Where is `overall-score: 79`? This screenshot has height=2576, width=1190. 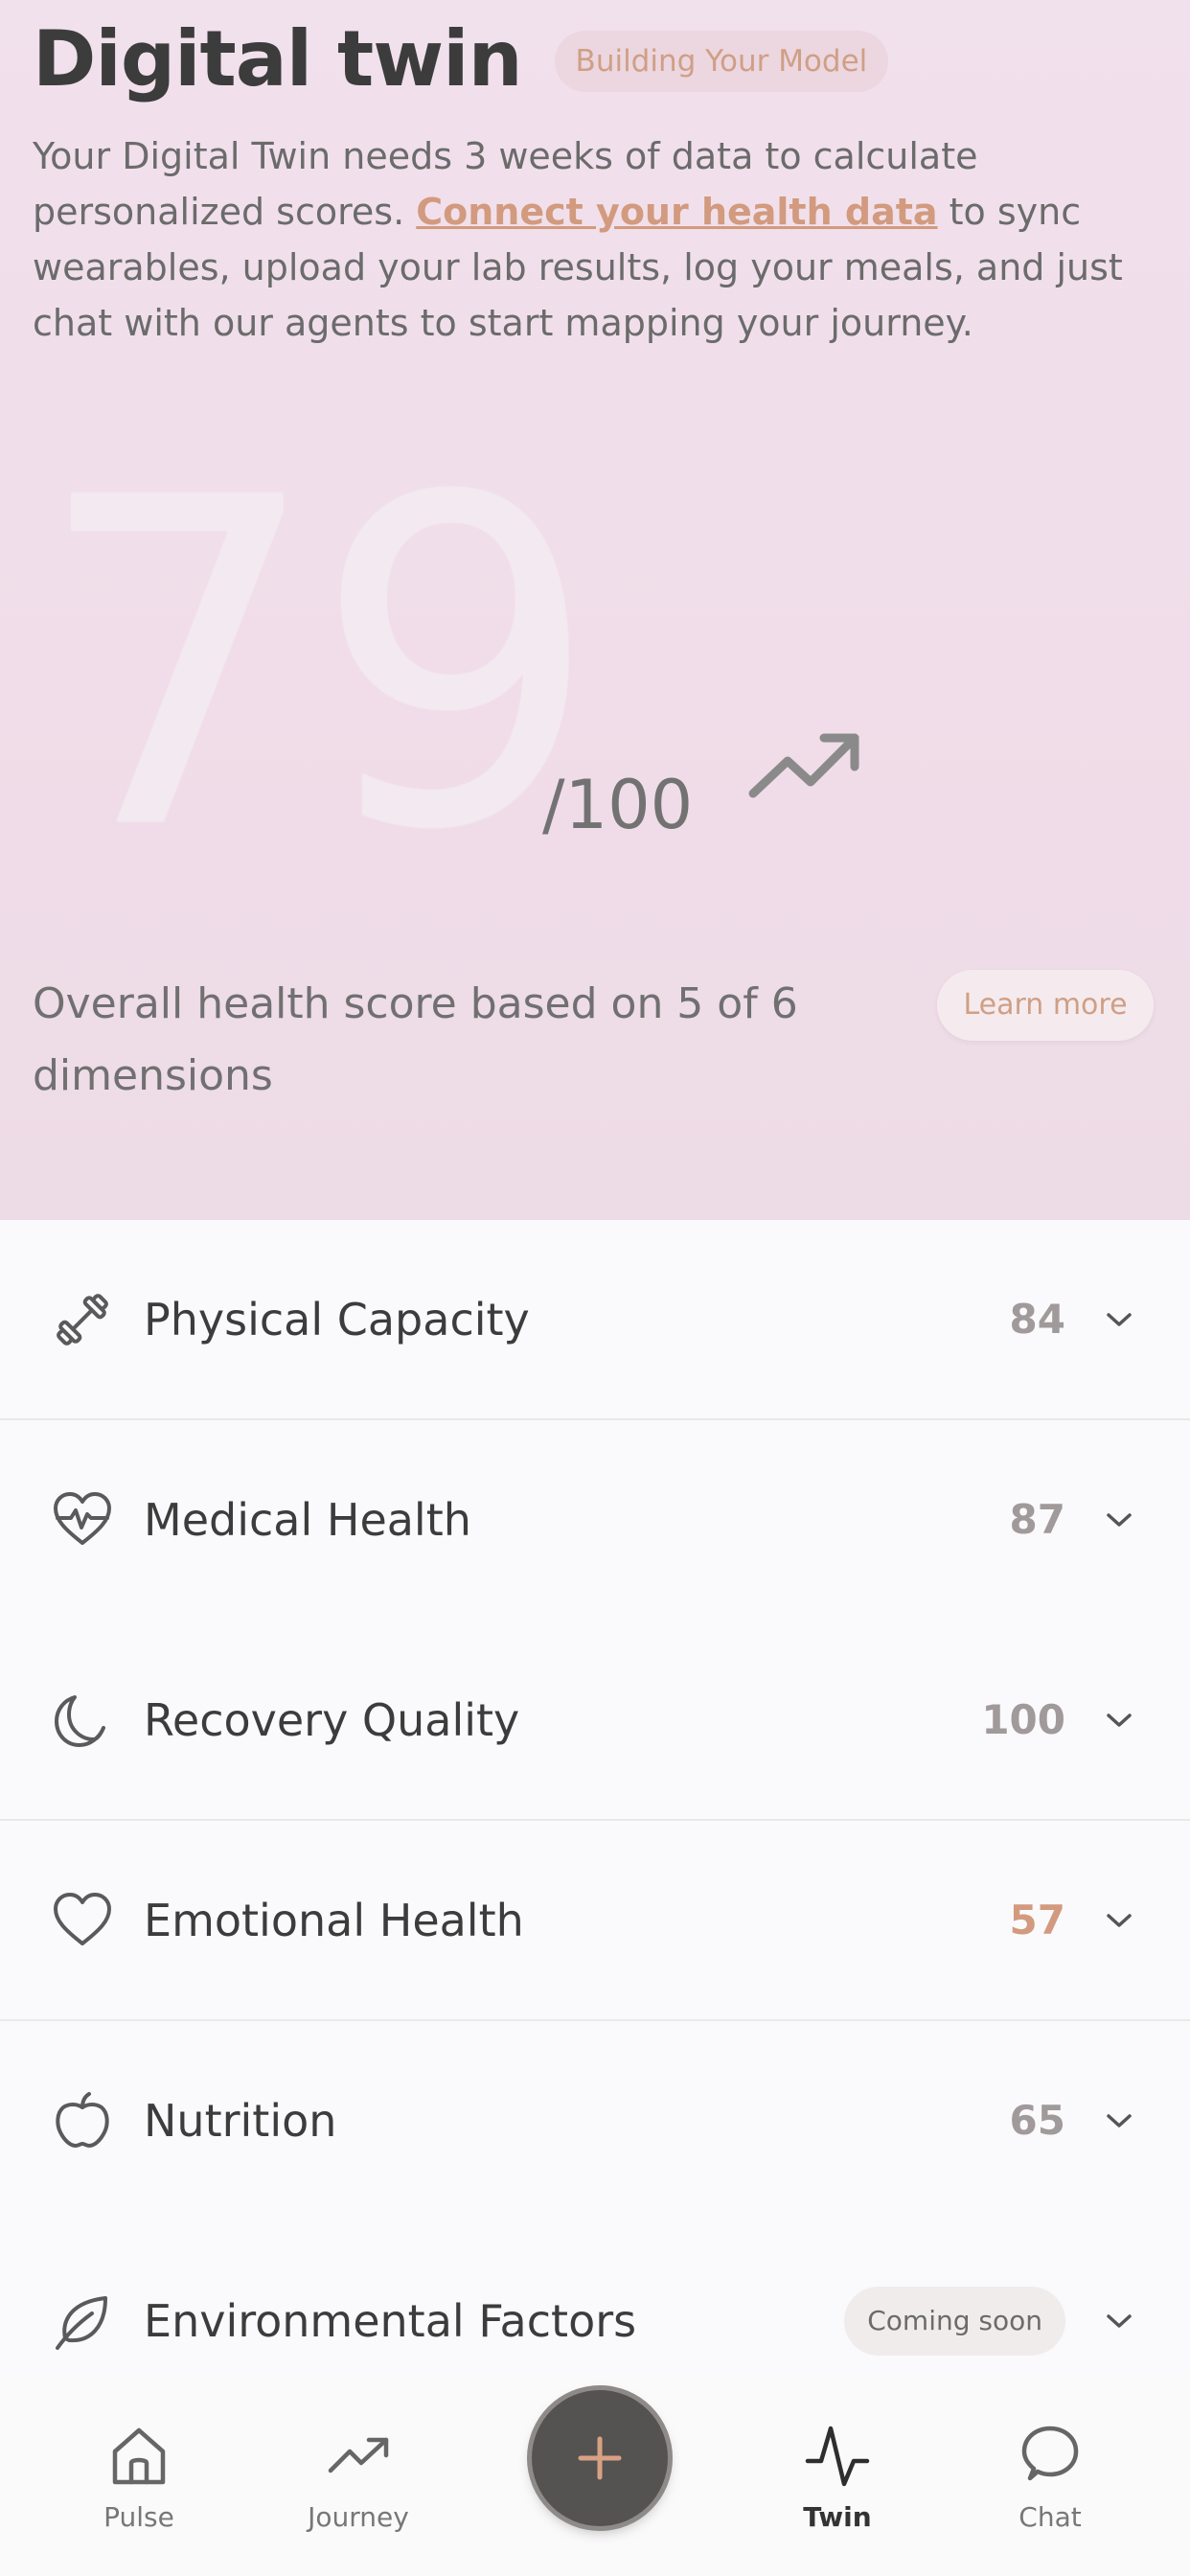 overall-score: 79 is located at coordinates (317, 665).